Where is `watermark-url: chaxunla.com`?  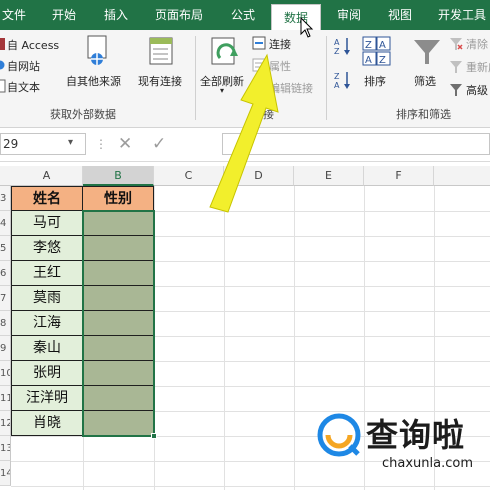
watermark-url: chaxunla.com is located at coordinates (427, 463).